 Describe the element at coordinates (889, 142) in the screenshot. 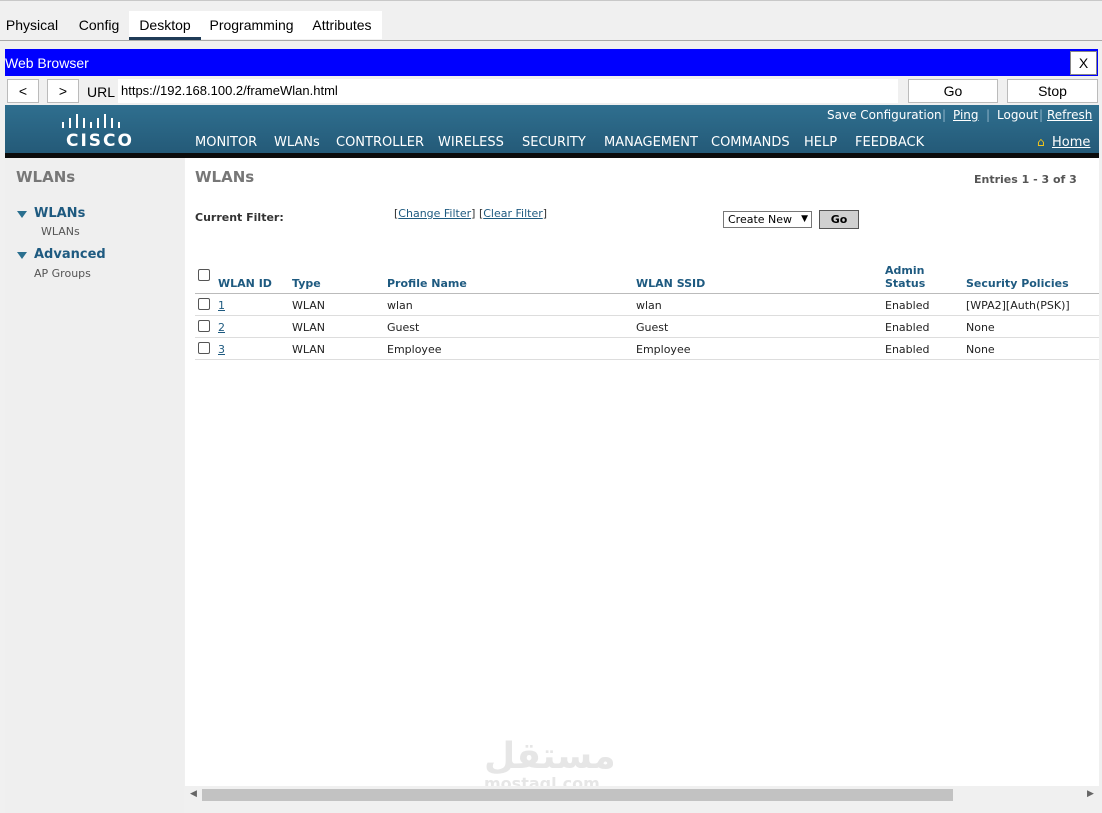

I see `nav-feedback: FEEDBACK` at that location.